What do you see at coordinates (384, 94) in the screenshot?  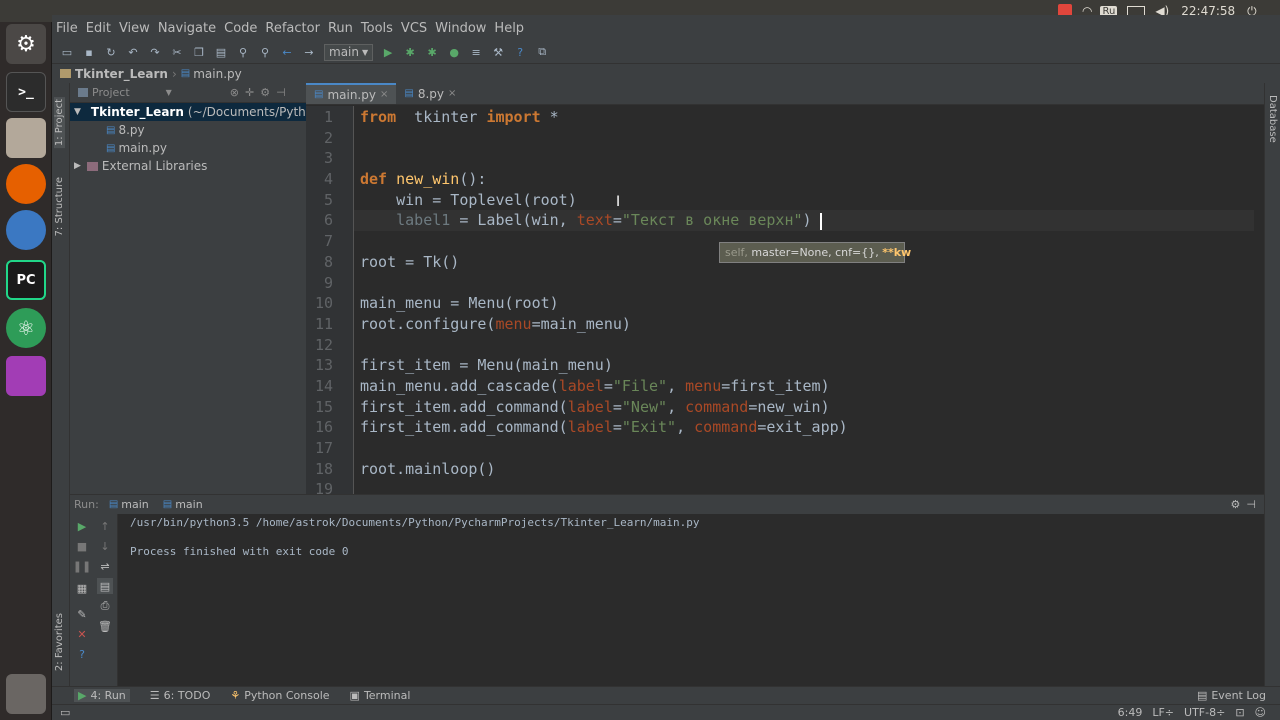 I see `close-icon: ×` at bounding box center [384, 94].